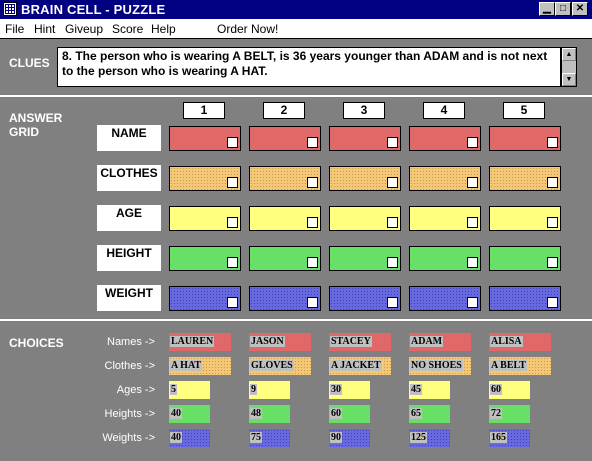 This screenshot has width=592, height=461. I want to click on answer-grid-label: ANSWER GRID, so click(35, 125).